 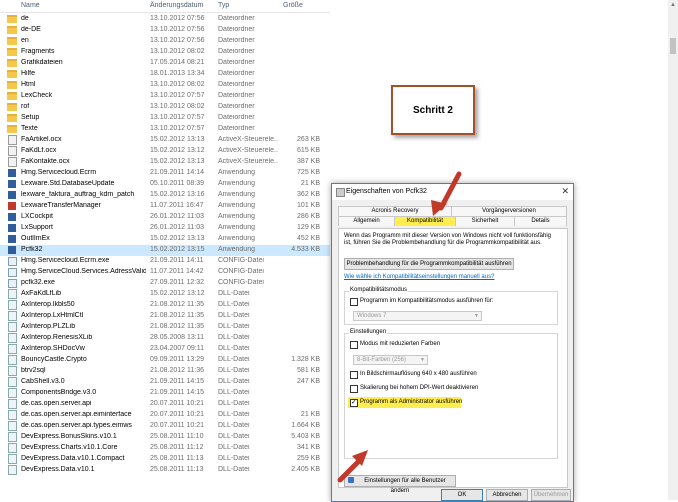 I want to click on file-row: OutlImEx 15.02.2012 13:13 Anwendung 452 KB, so click(x=165, y=239).